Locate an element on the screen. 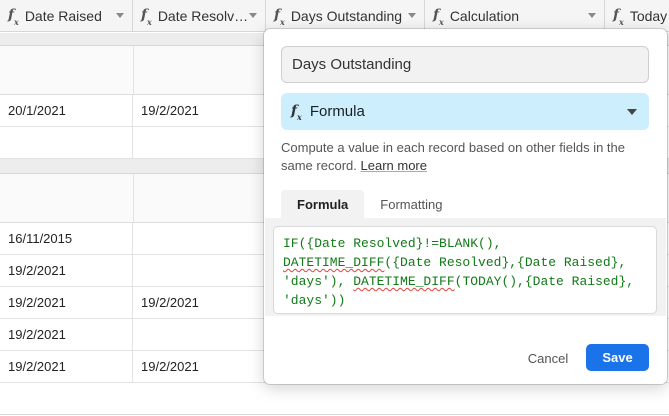 Image resolution: width=669 pixels, height=416 pixels. grid-footer-line is located at coordinates (334, 414).